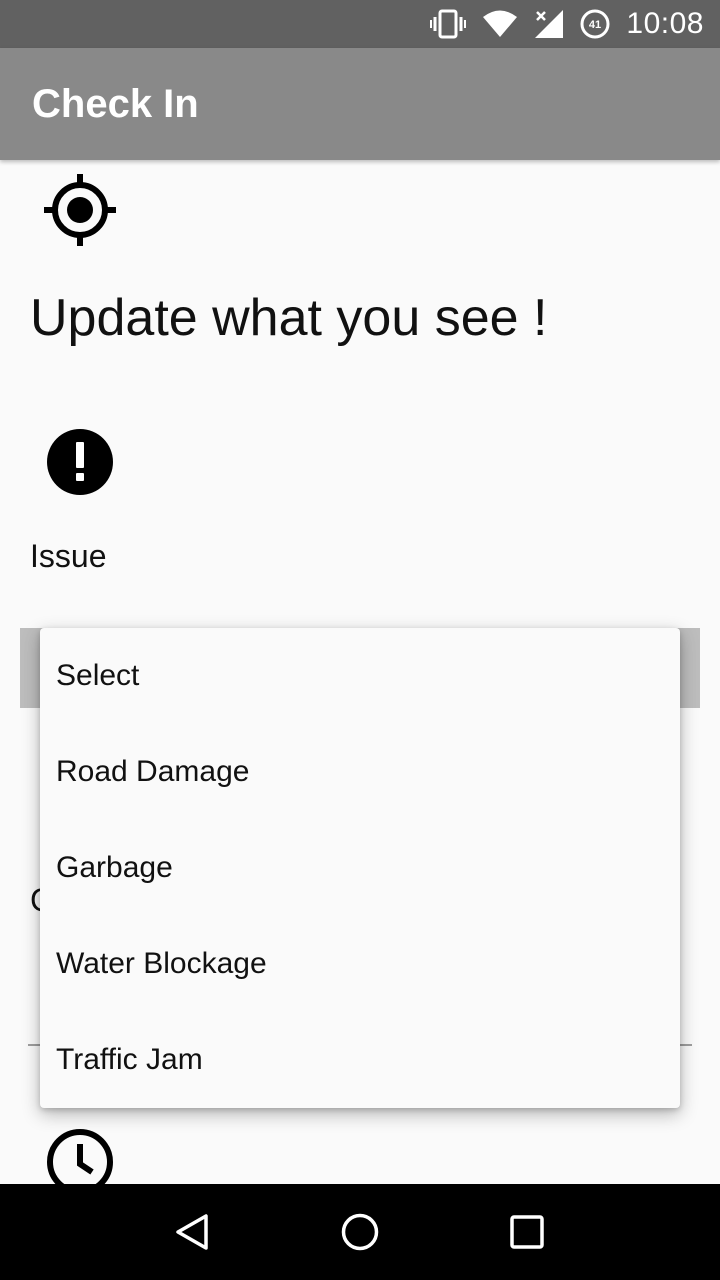 The width and height of the screenshot is (720, 1280). I want to click on issue-label: Issue, so click(68, 556).